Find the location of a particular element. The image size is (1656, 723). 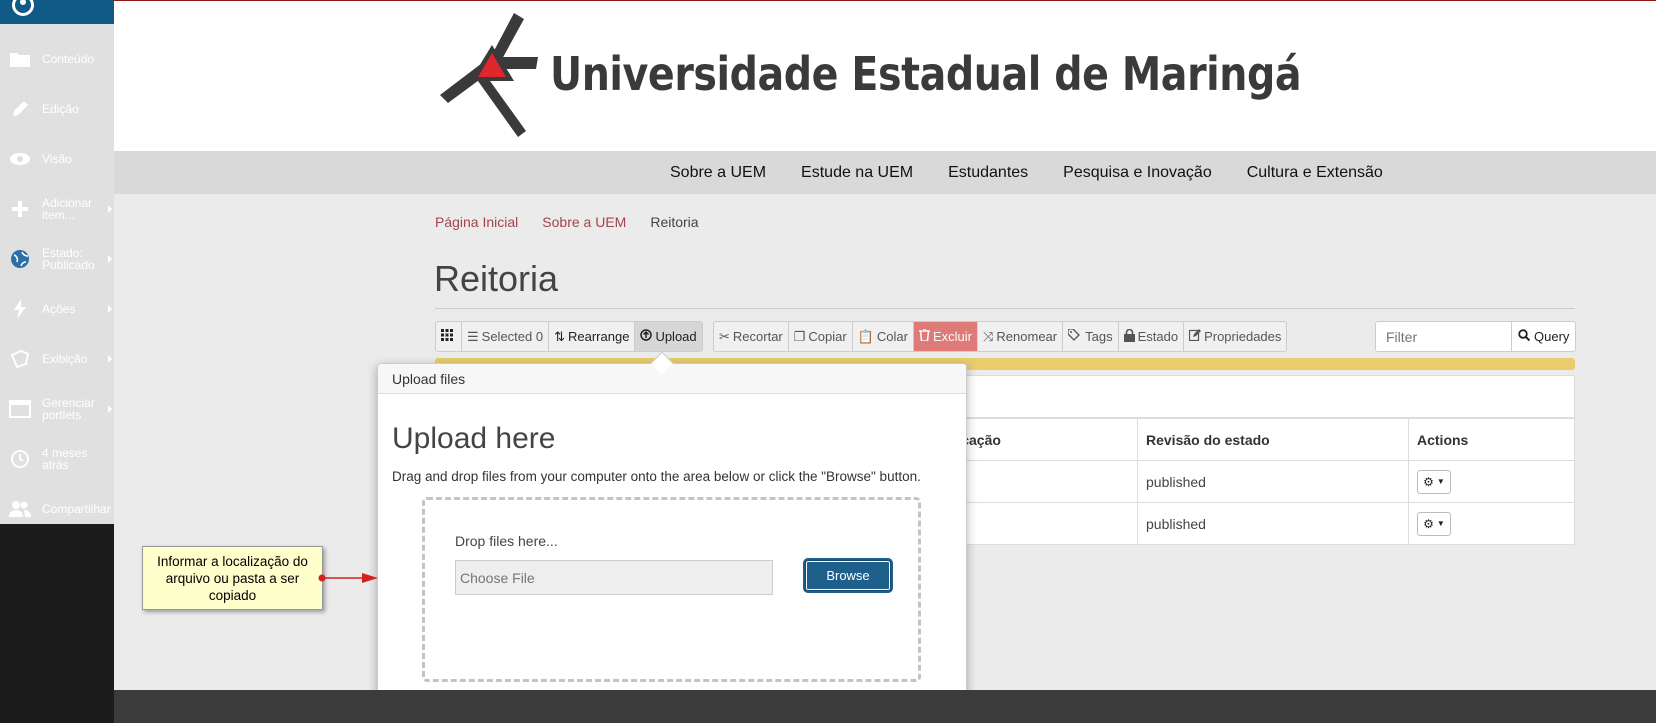

delete-label: Excluir is located at coordinates (952, 336).